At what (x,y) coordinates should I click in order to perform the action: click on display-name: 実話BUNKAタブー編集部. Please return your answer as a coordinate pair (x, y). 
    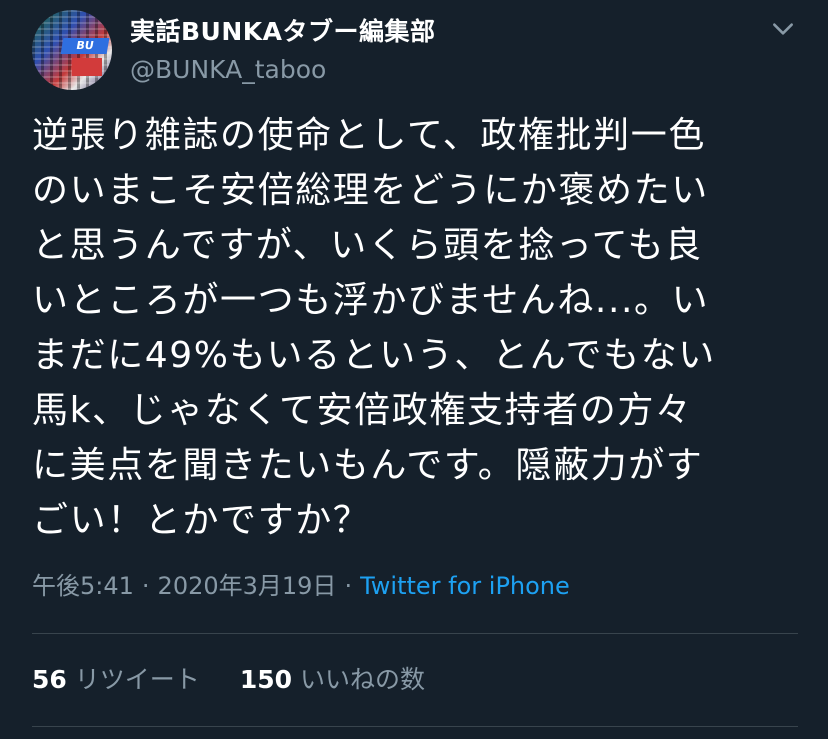
    Looking at the image, I should click on (283, 32).